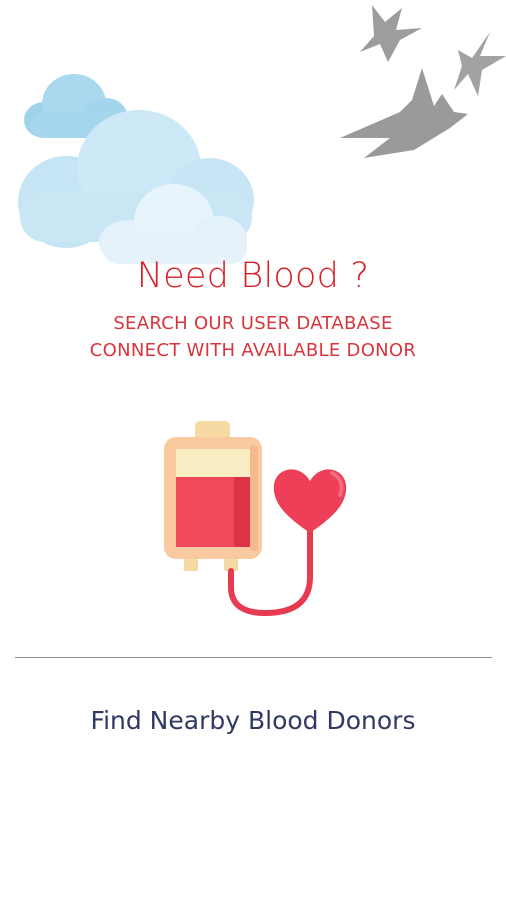 This screenshot has height=900, width=506. I want to click on subtitle-line-2: CONNECT WITH AVAILABLE DONOR, so click(253, 350).